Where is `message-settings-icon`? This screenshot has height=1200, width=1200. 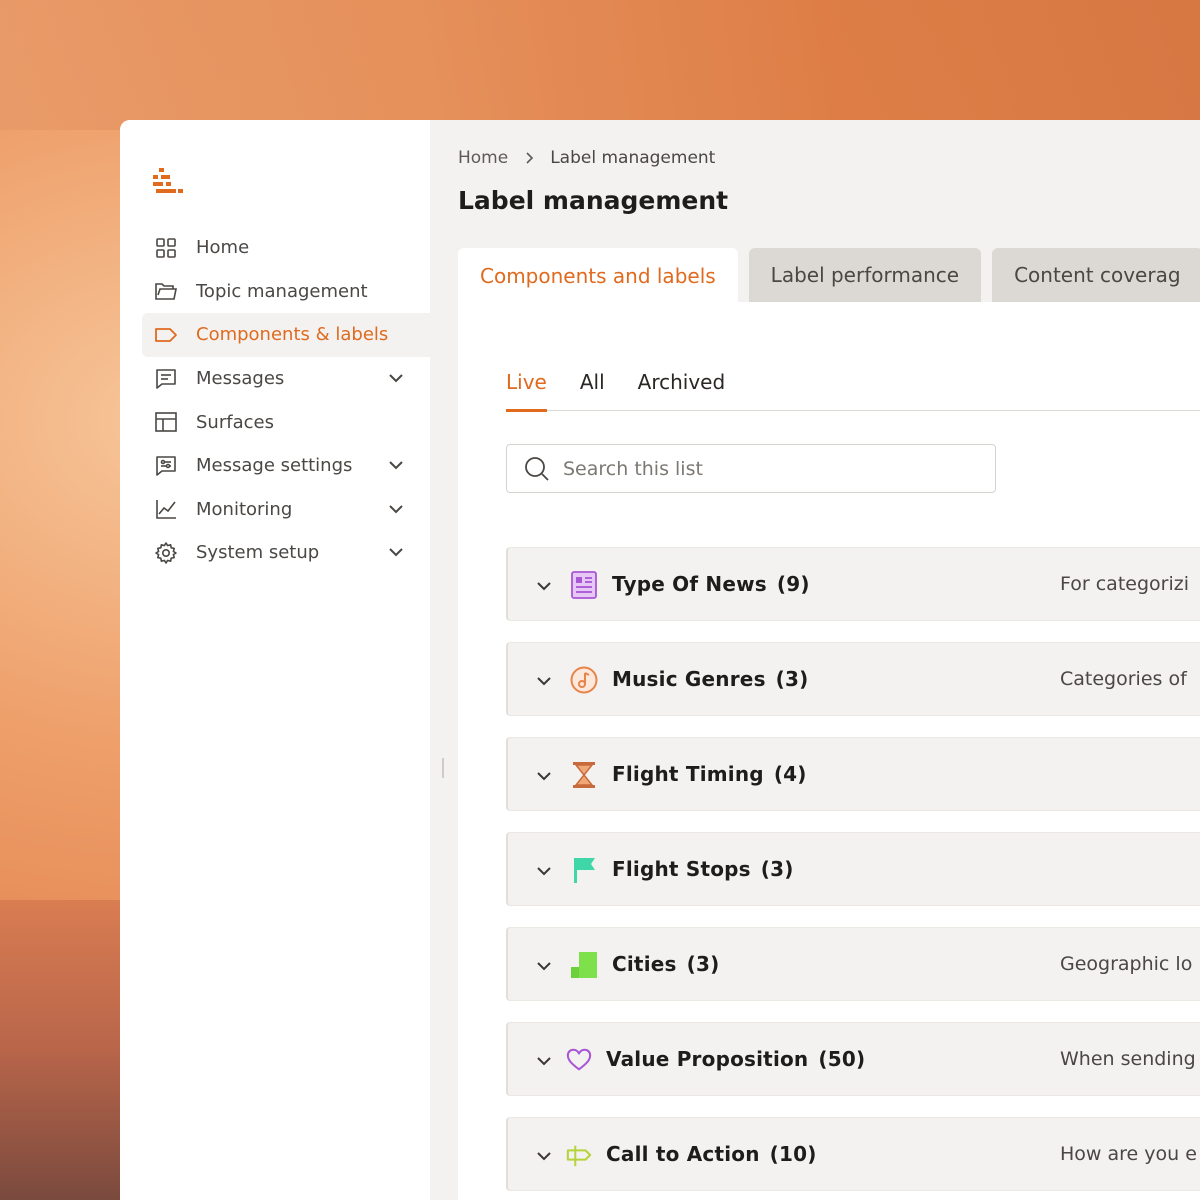
message-settings-icon is located at coordinates (166, 466).